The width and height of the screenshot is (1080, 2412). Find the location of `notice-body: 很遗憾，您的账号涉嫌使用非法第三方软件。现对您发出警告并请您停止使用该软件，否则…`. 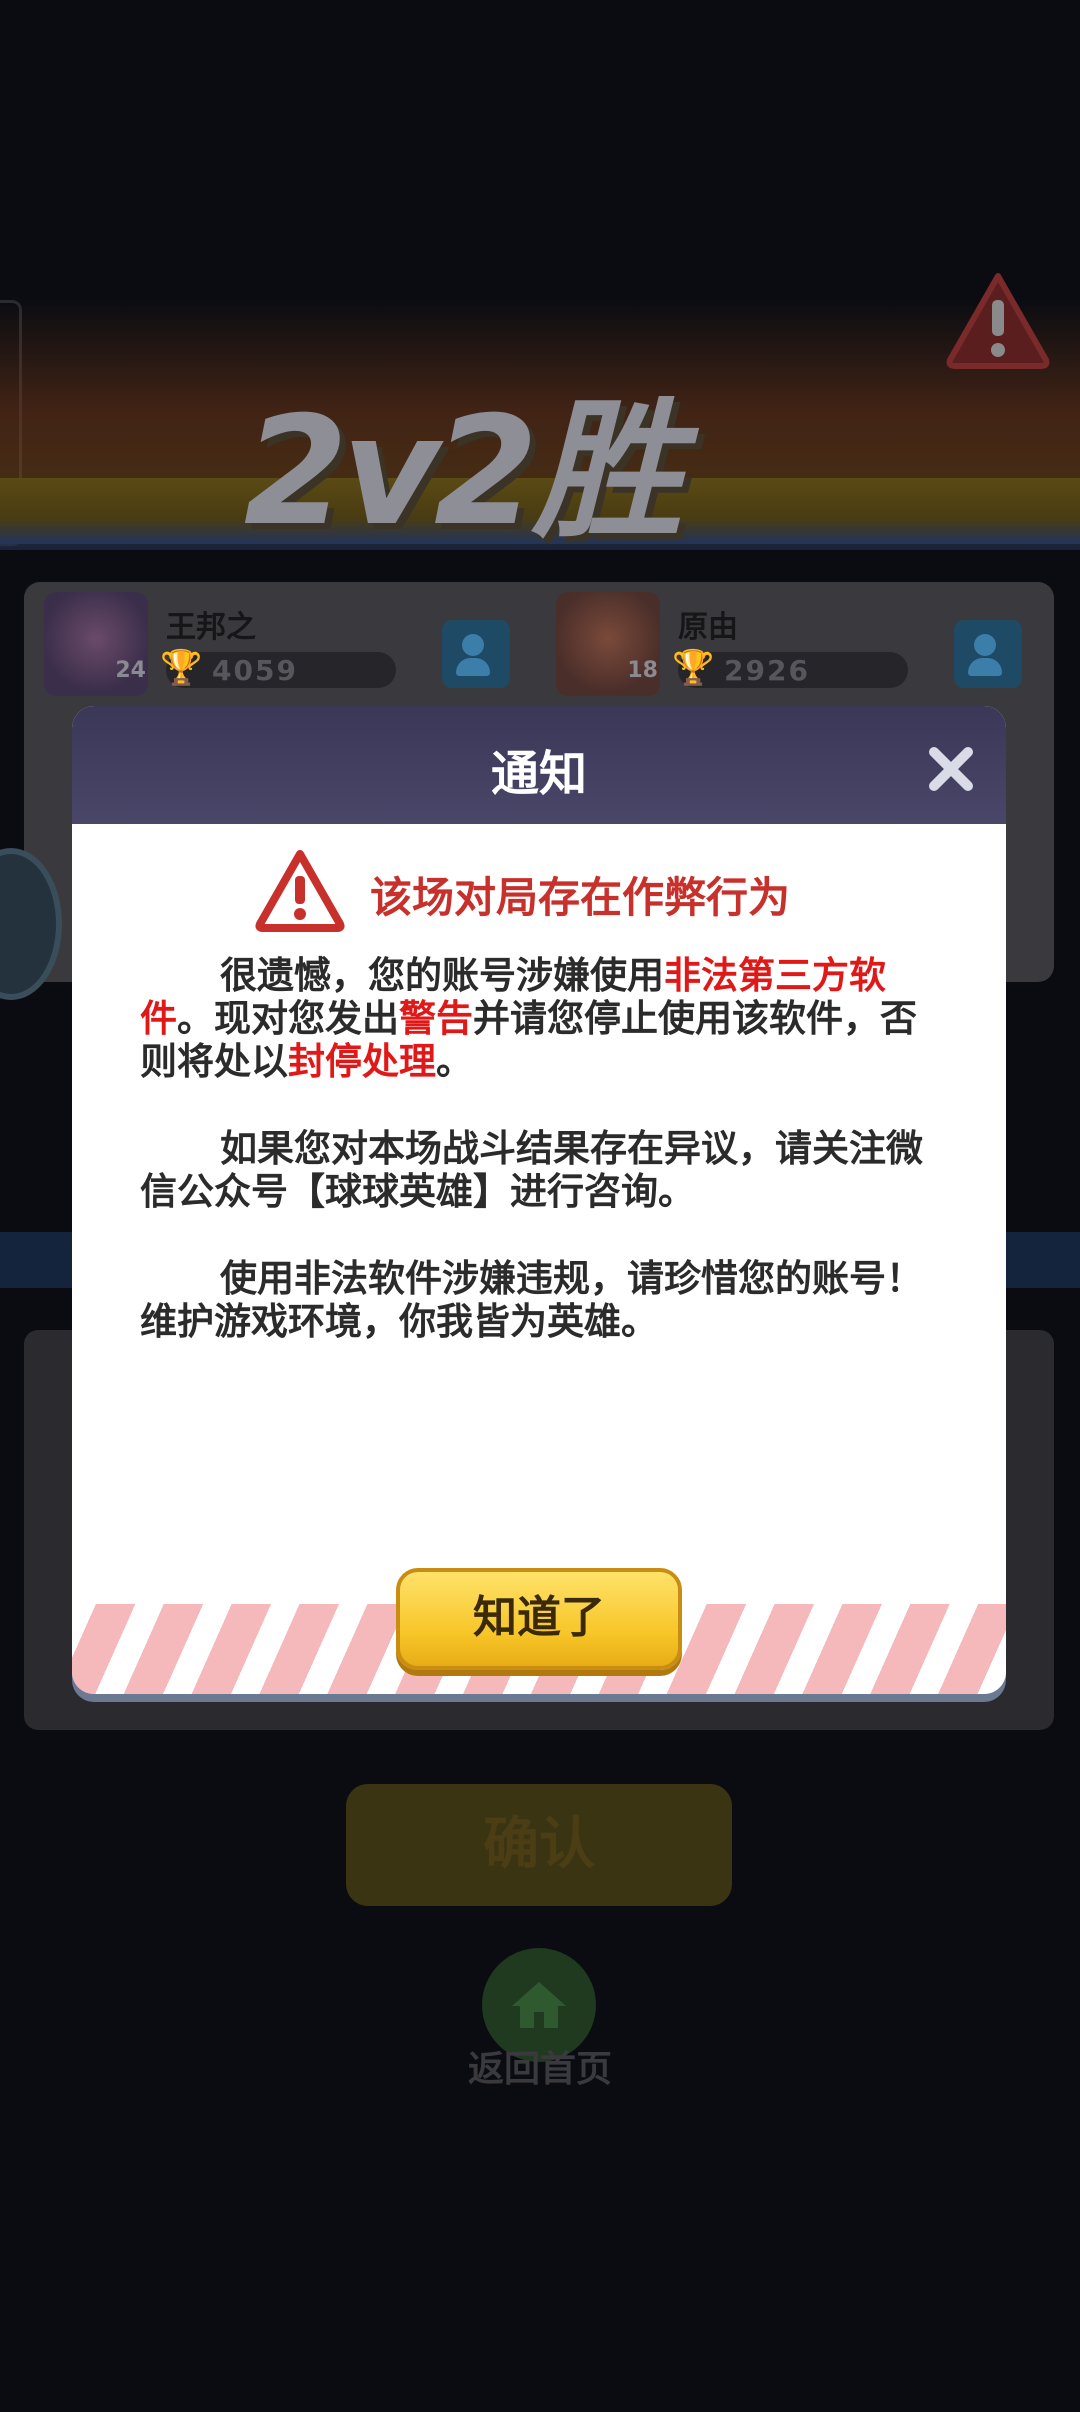

notice-body: 很遗憾，您的账号涉嫌使用非法第三方软件。现对您发出警告并请您停止使用该软件，否则… is located at coordinates (544, 1170).